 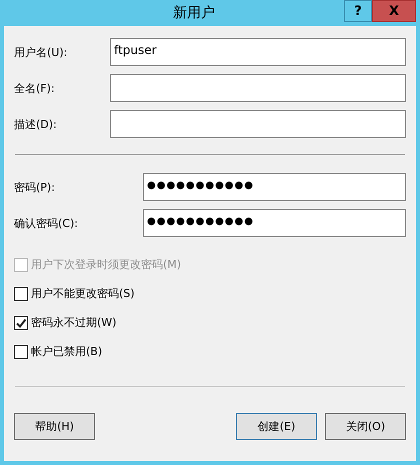 I want to click on checkbox-label: 用户下次登录时须更改密码(M), so click(x=106, y=264).